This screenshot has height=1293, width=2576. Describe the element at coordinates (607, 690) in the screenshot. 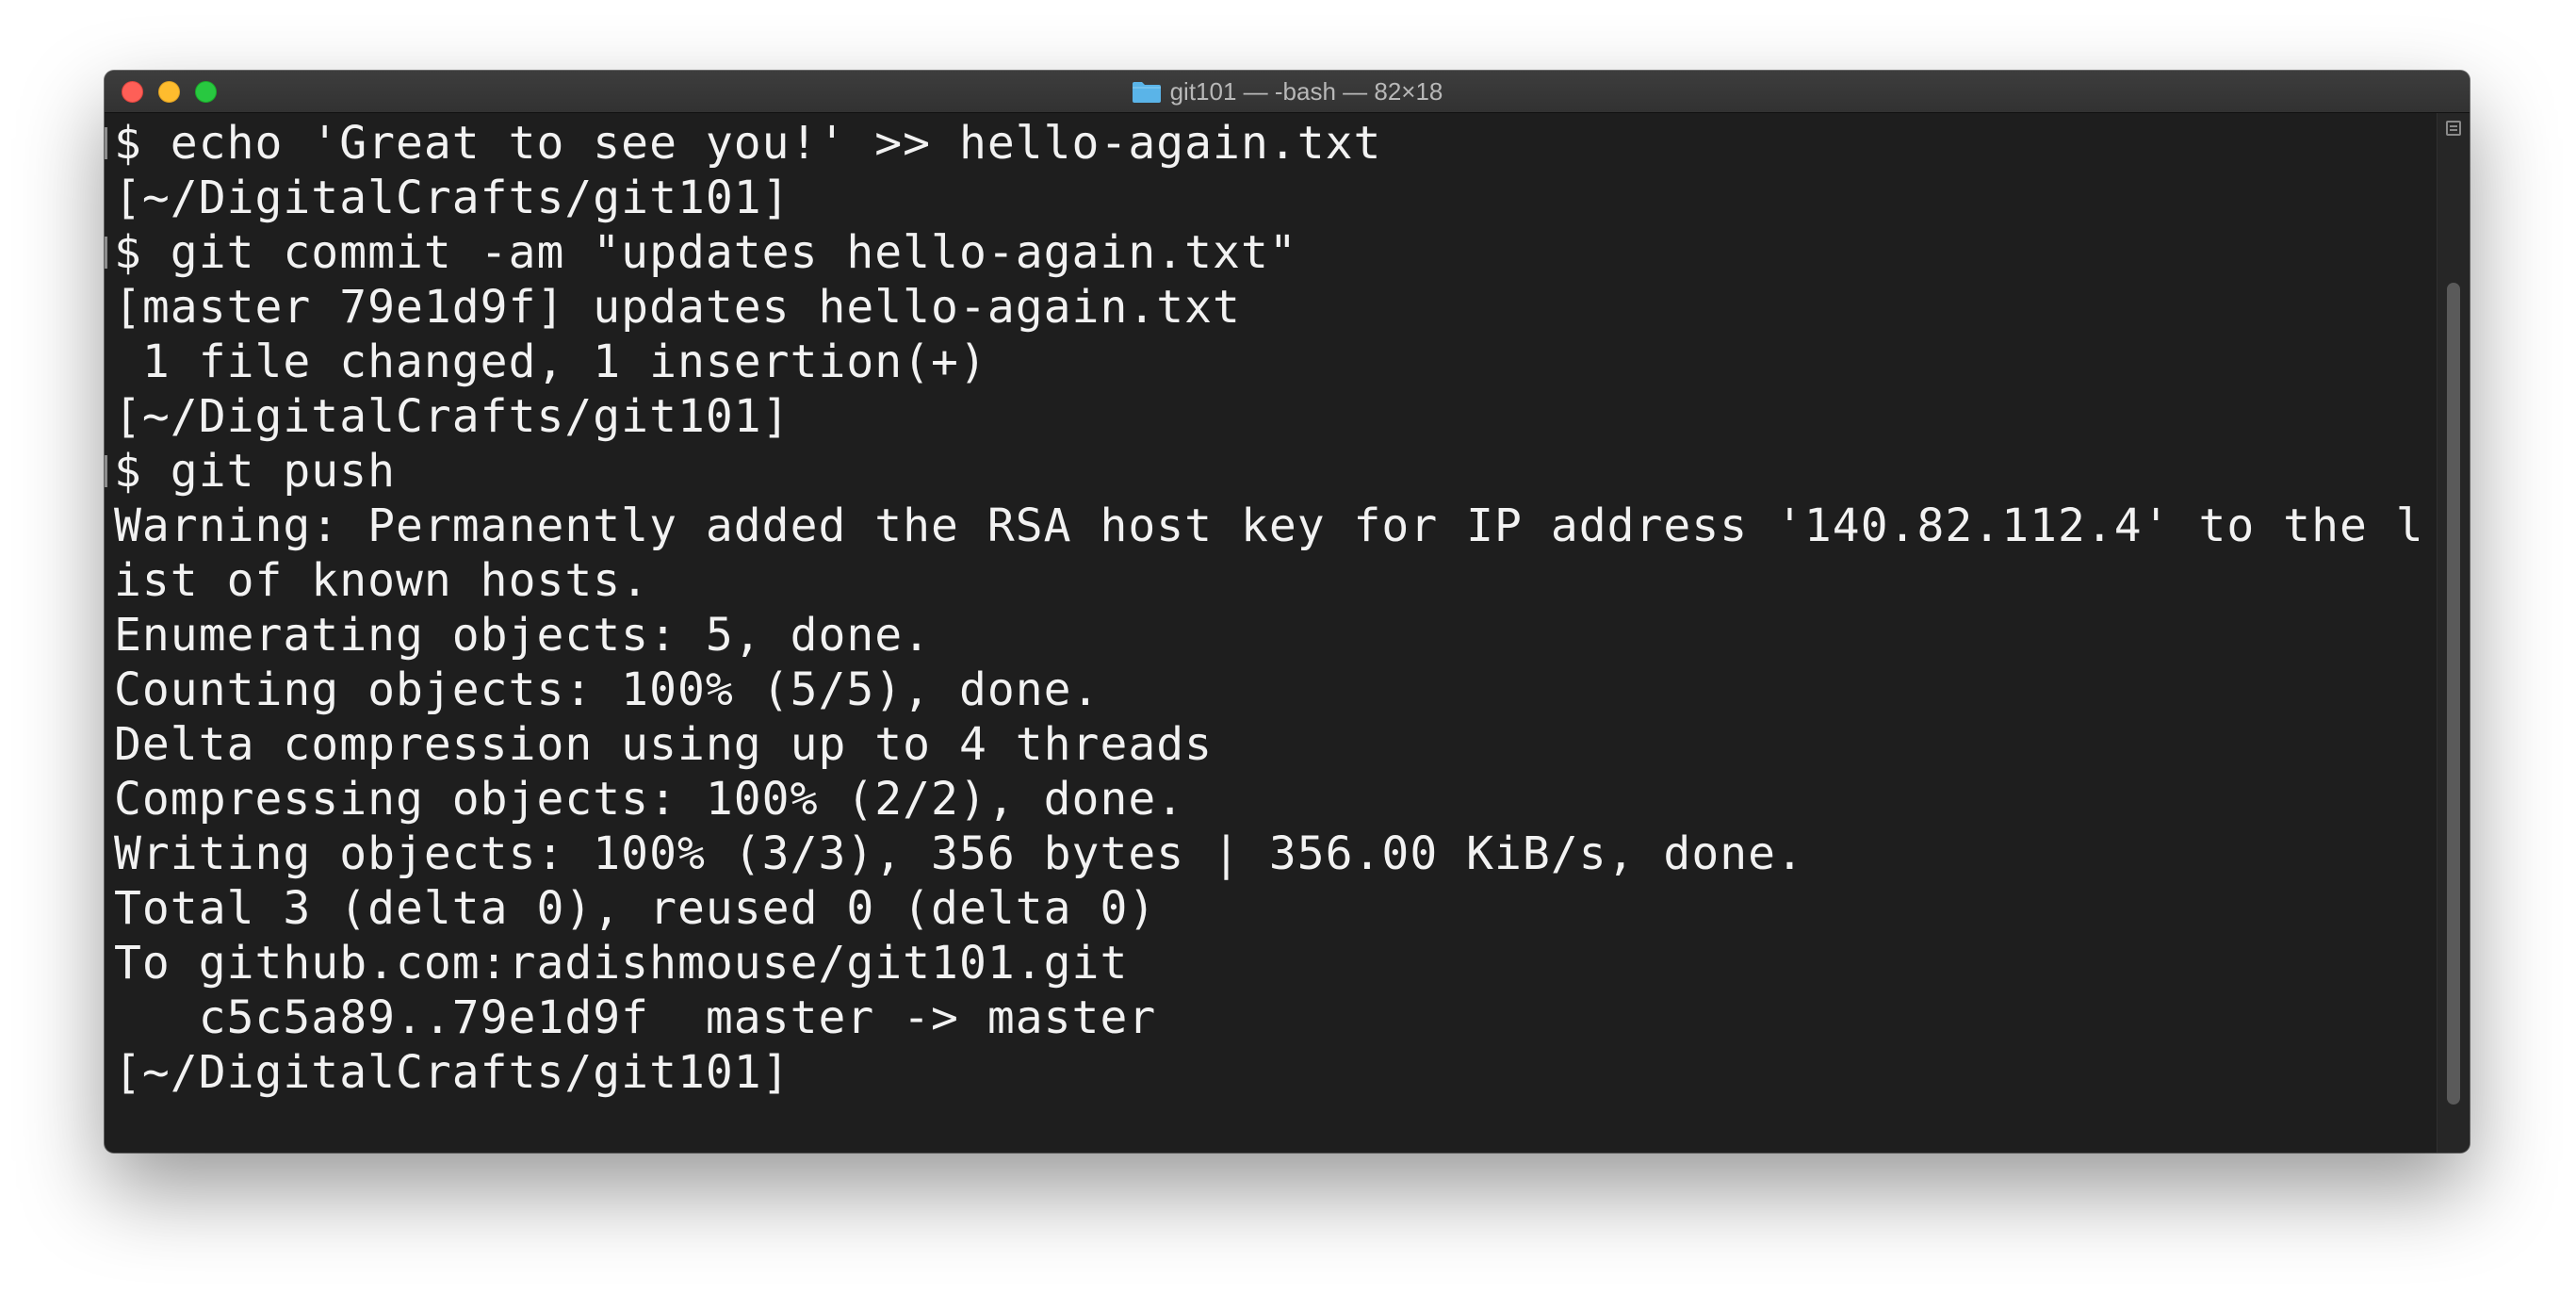

I see `terminal-line-text: Counting objects: 100% (5/5), done.` at that location.